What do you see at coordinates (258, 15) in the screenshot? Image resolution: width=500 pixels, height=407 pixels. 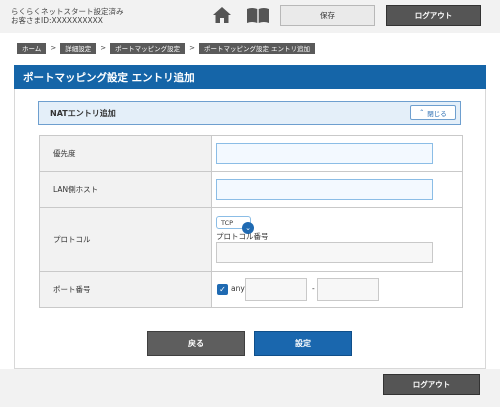 I see `manual-book-icon` at bounding box center [258, 15].